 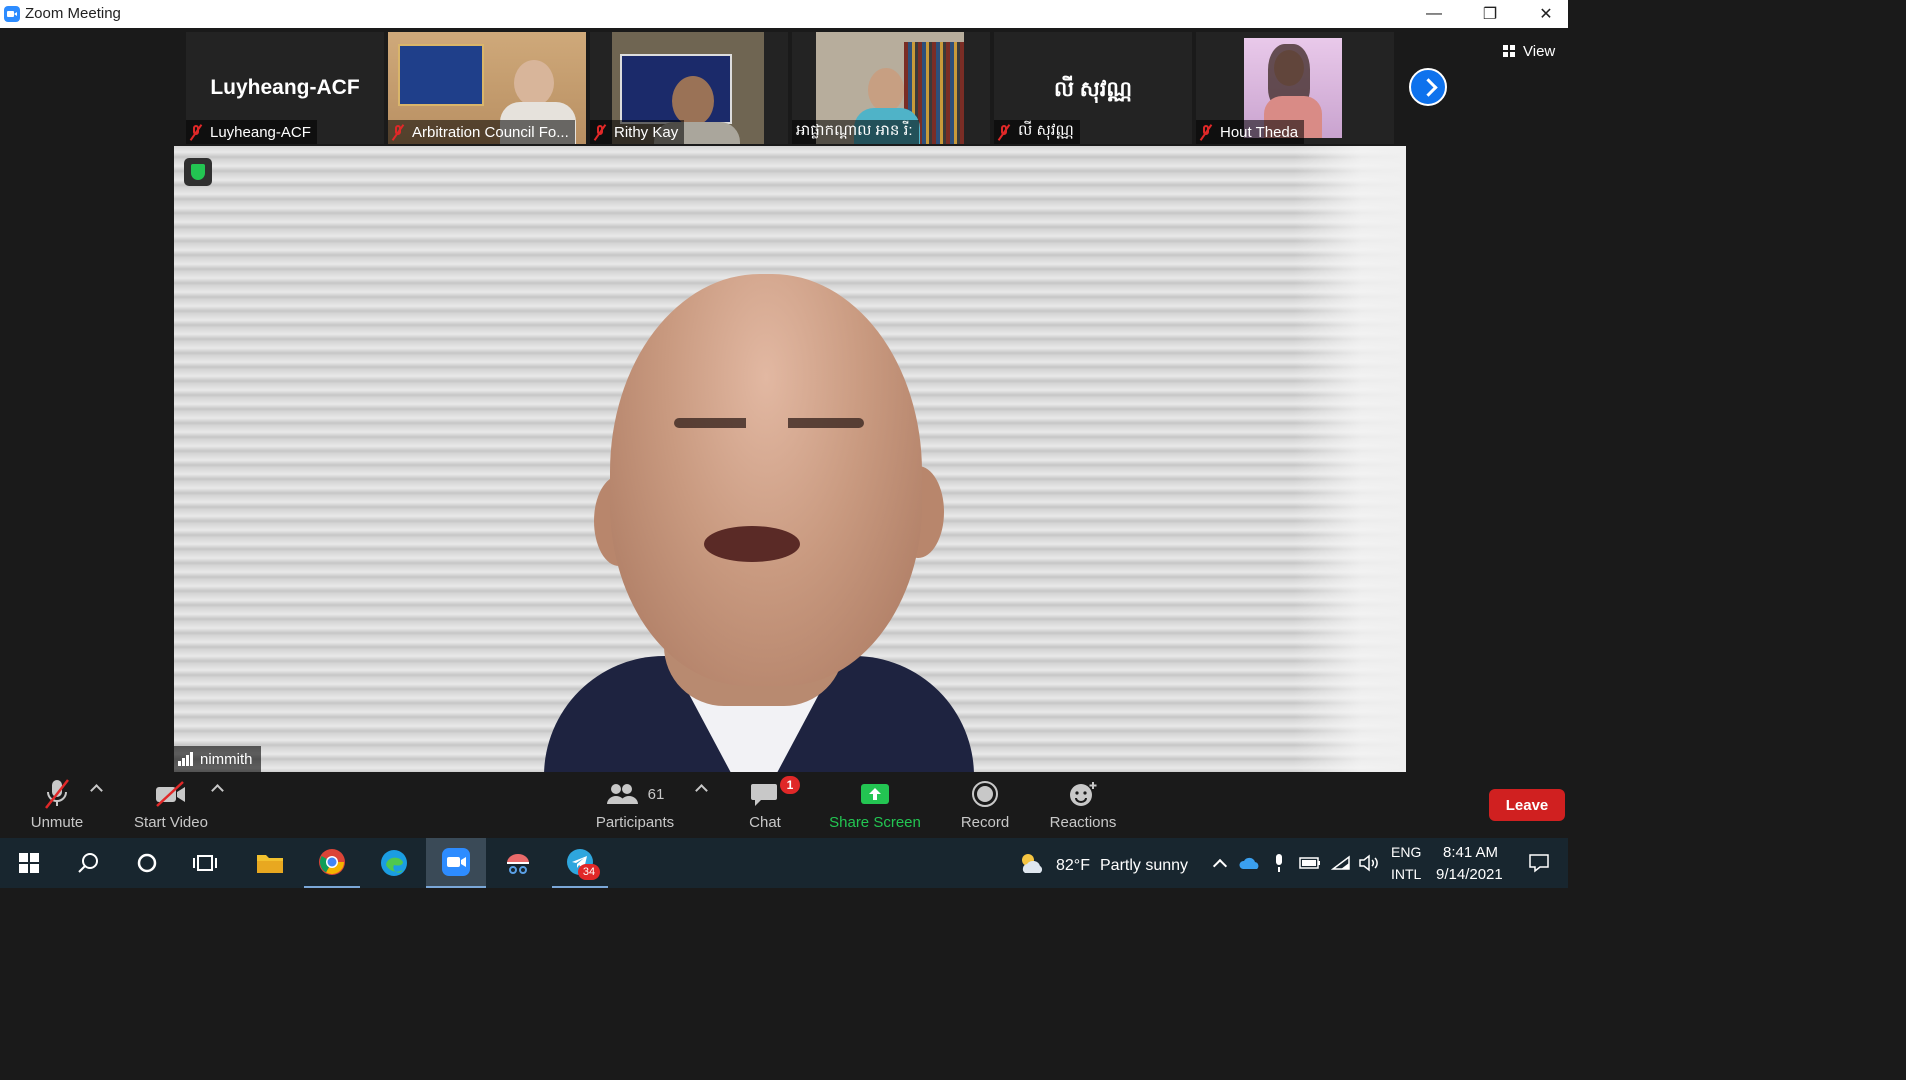 I want to click on participants-button: 61 Participants, so click(x=635, y=806).